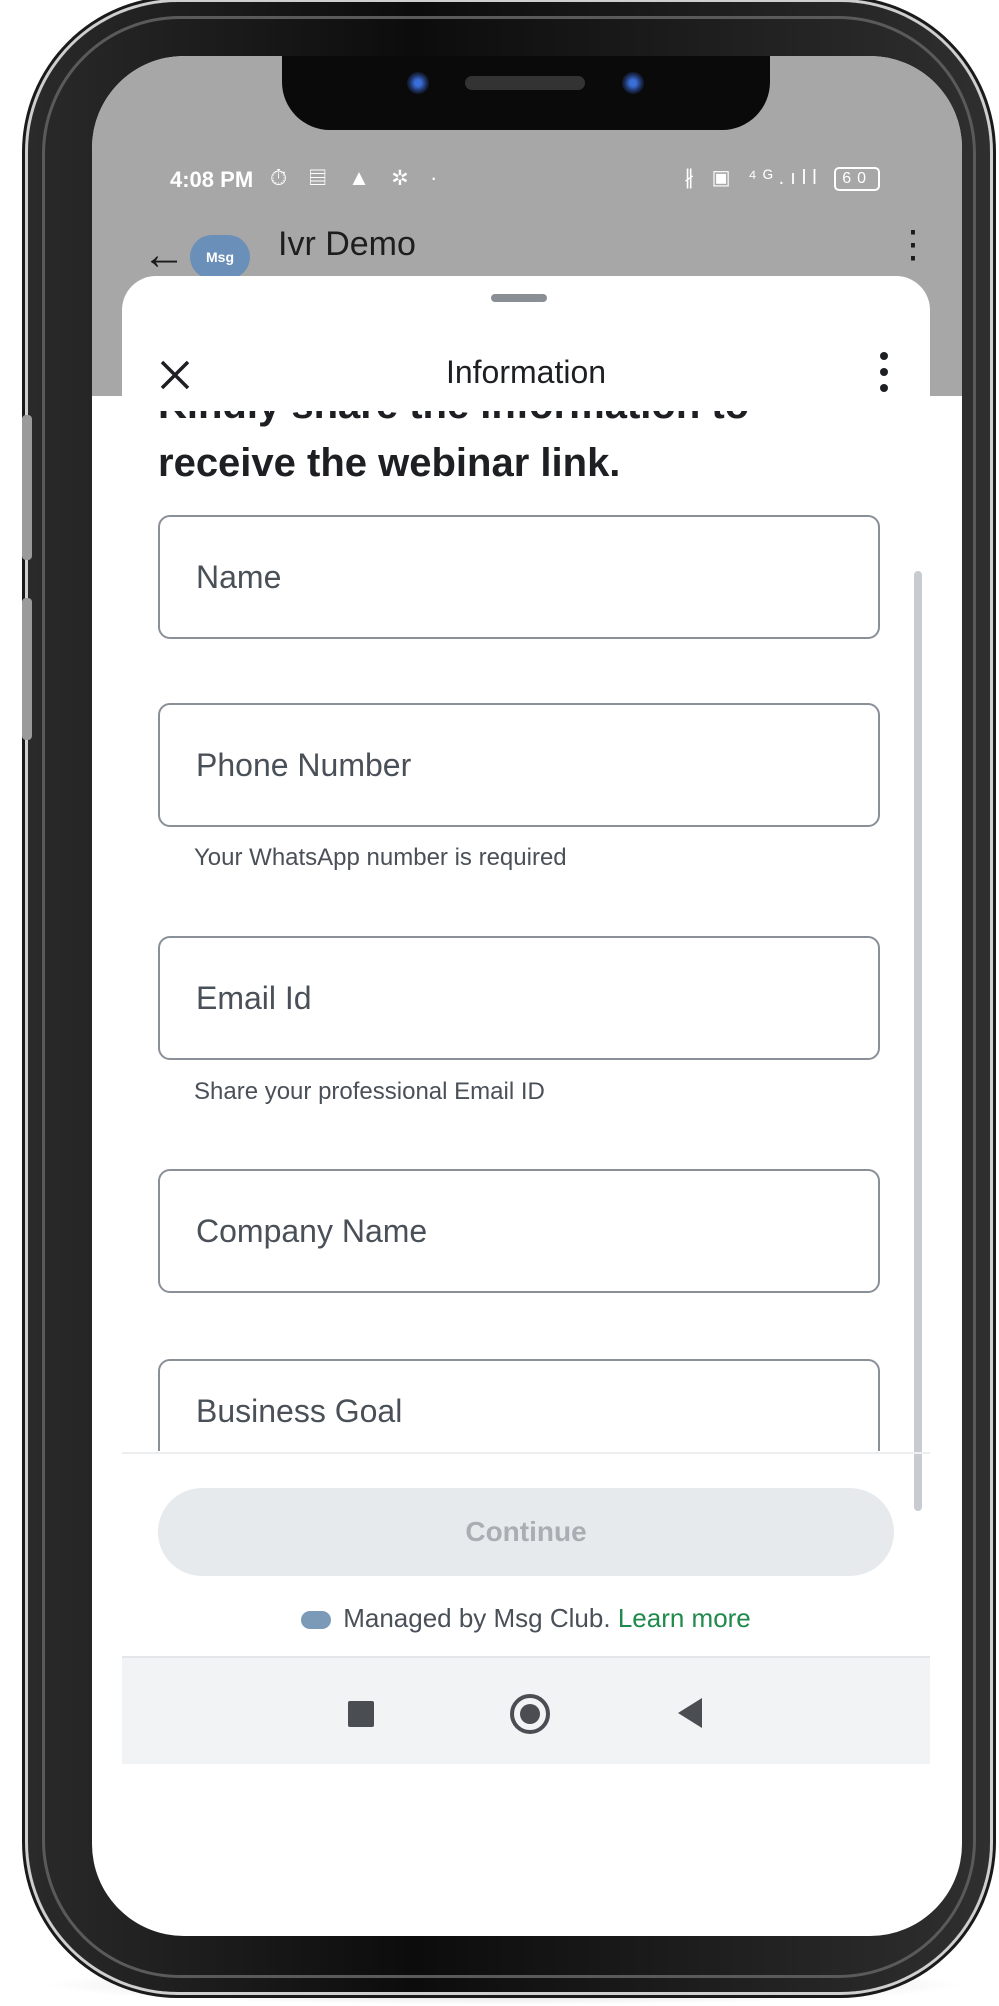 The image size is (999, 2006). What do you see at coordinates (684, 1618) in the screenshot?
I see `learn-more-link: Learn more` at bounding box center [684, 1618].